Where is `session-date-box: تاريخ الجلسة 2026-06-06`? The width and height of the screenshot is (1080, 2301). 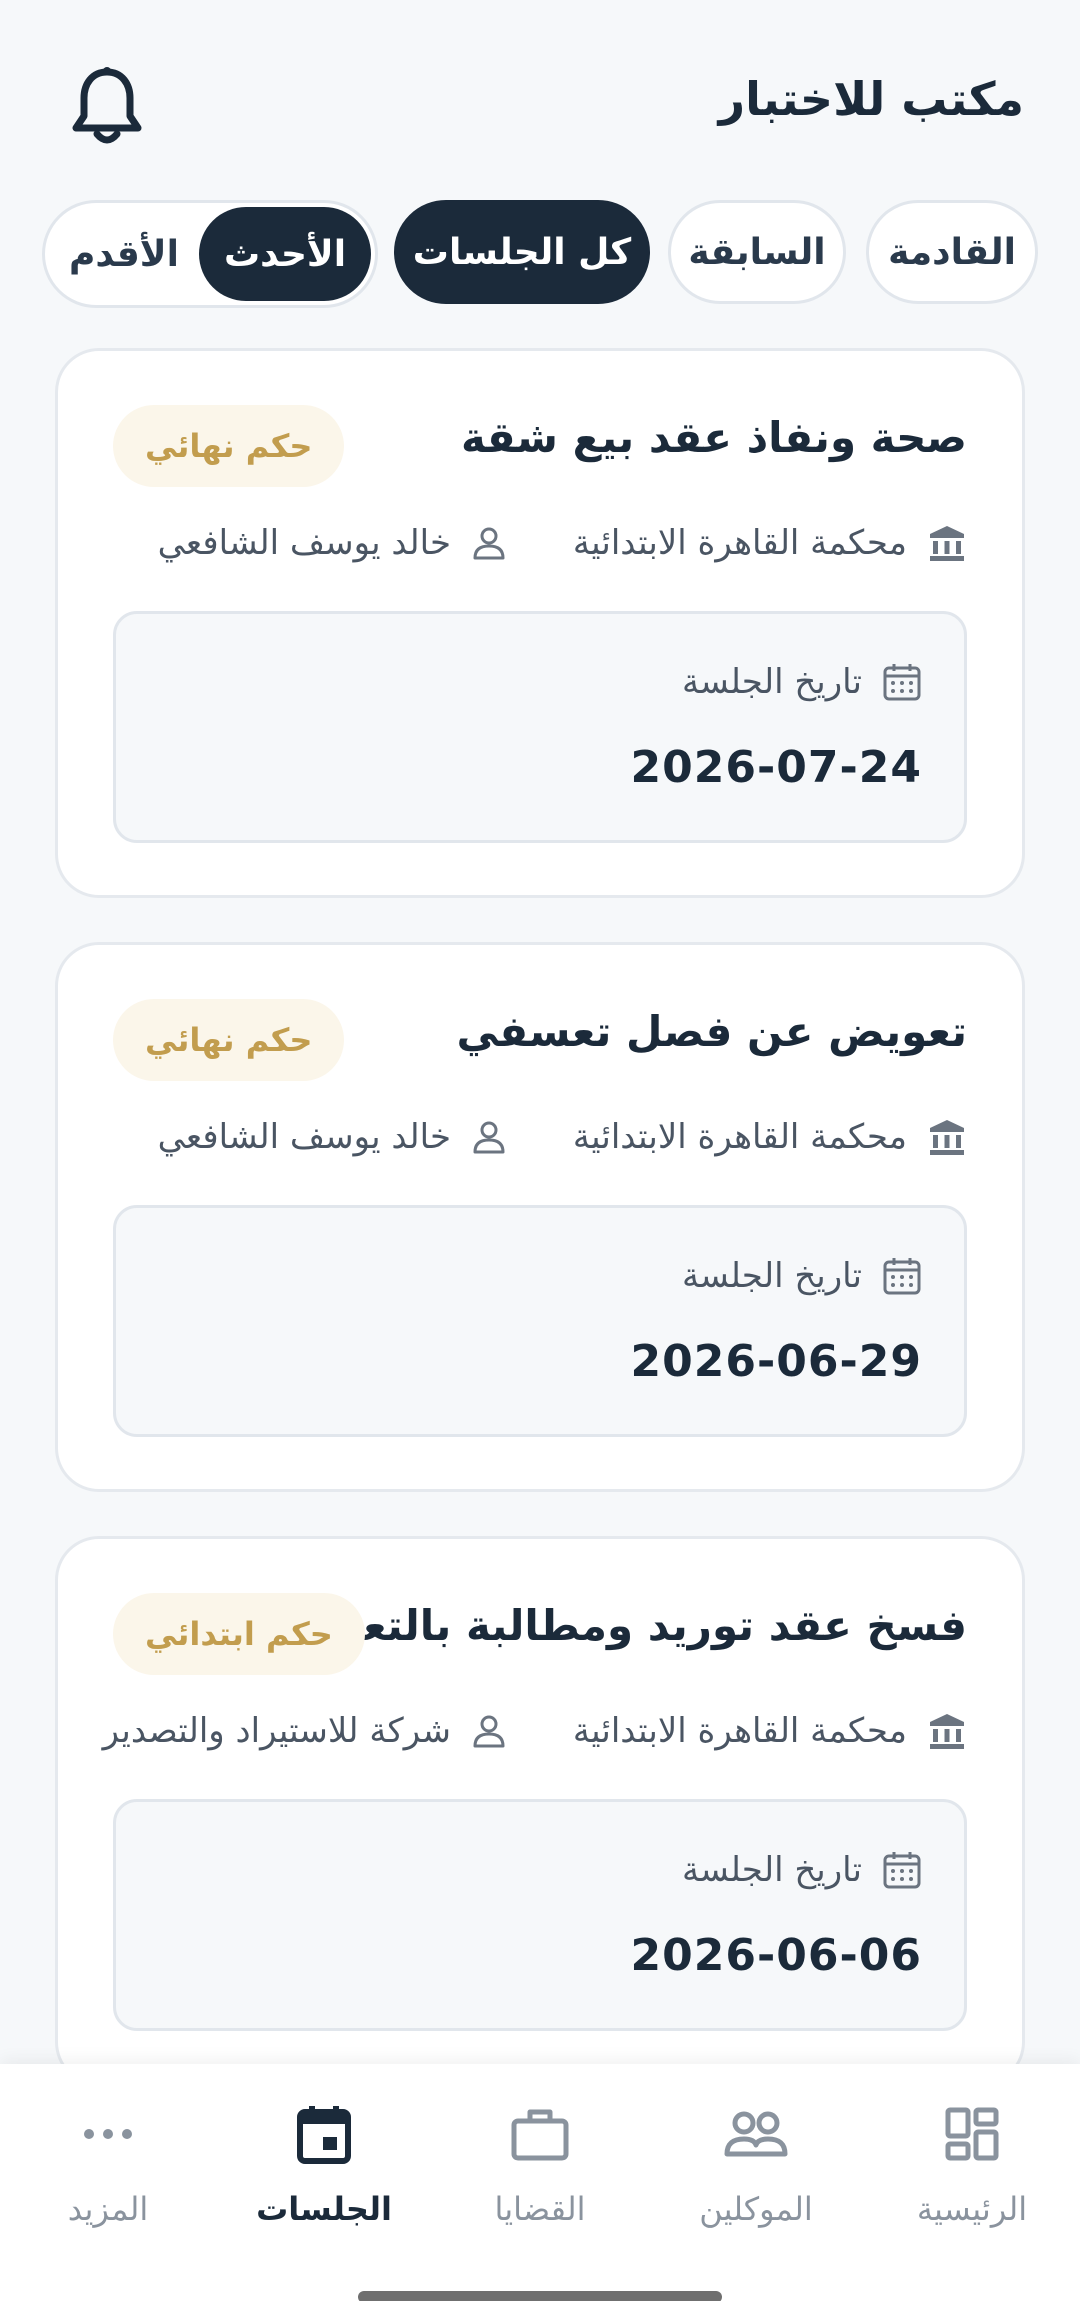 session-date-box: تاريخ الجلسة 2026-06-06 is located at coordinates (540, 1915).